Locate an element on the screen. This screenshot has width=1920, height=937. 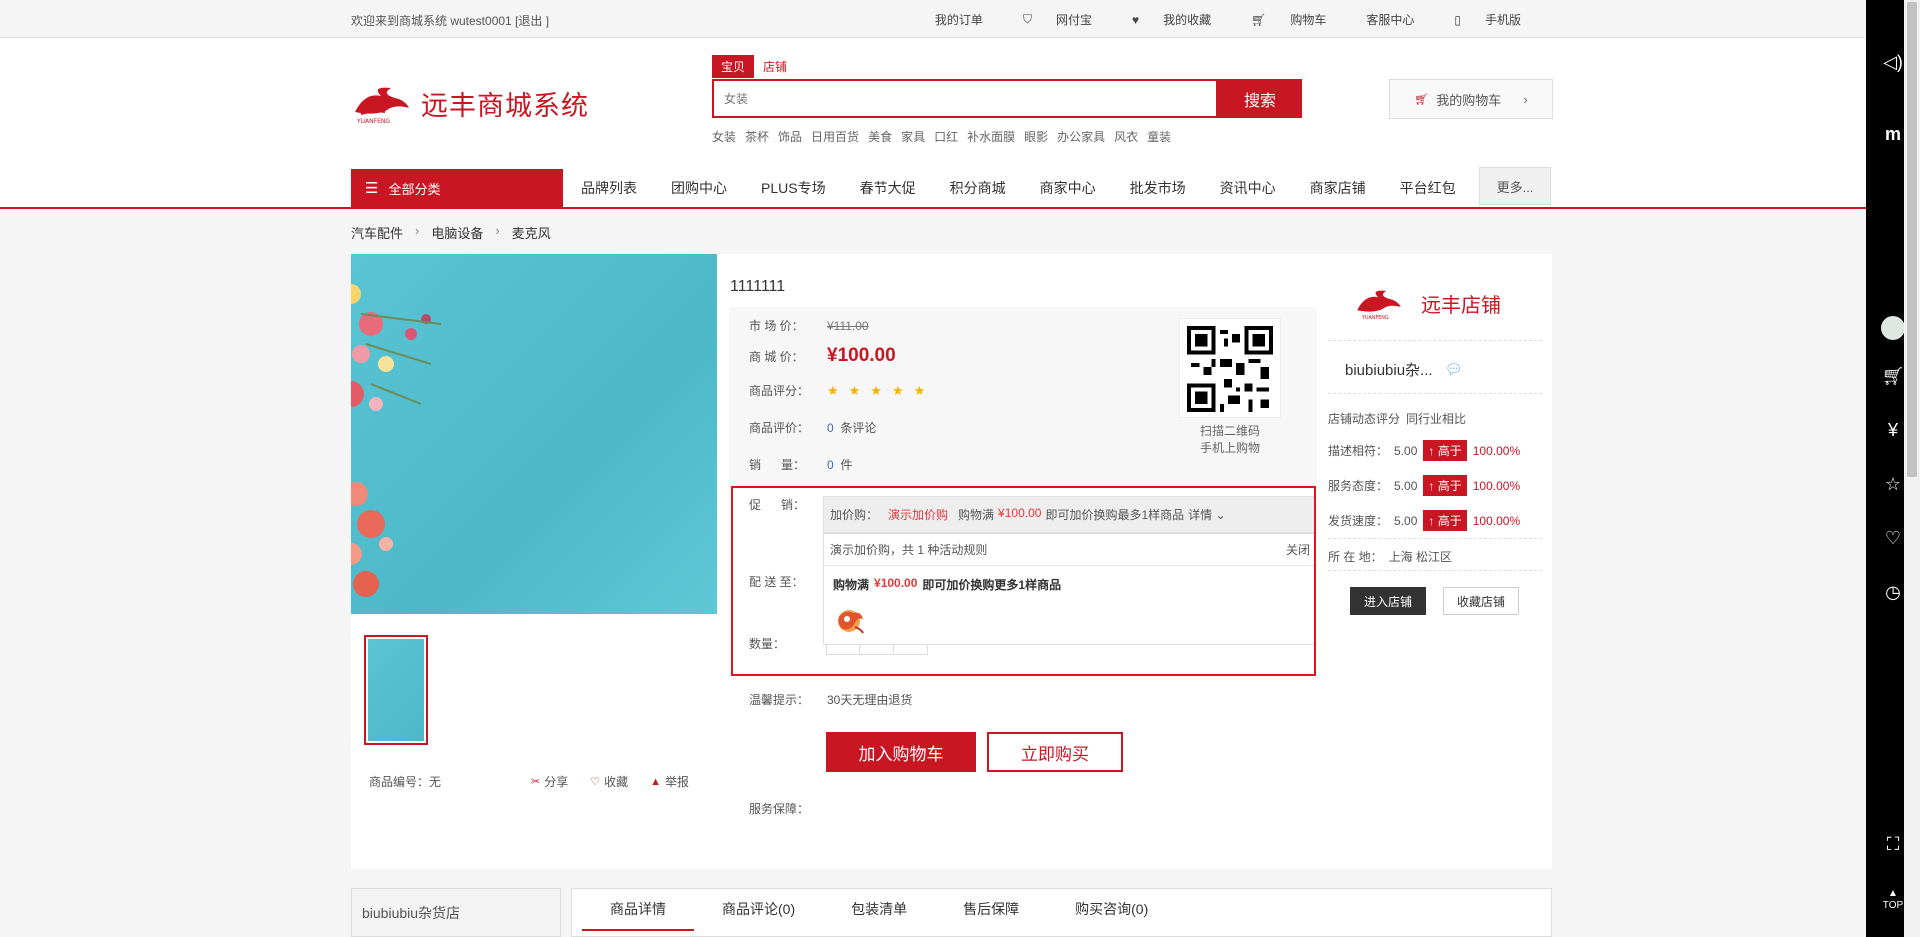
my-orders-link: 我的订单 is located at coordinates (959, 19).